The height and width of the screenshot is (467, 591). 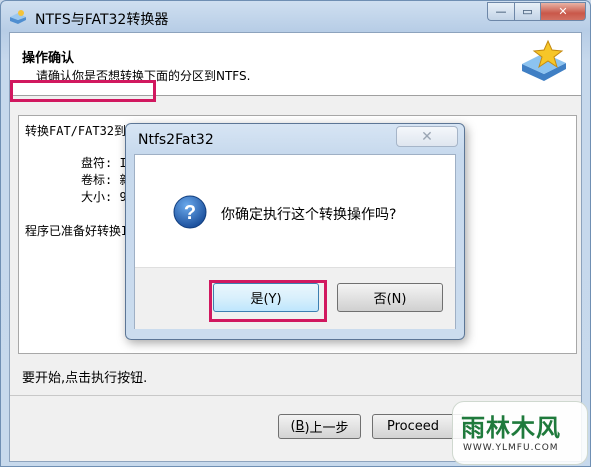 I want to click on yes-highlight-box, so click(x=268, y=301).